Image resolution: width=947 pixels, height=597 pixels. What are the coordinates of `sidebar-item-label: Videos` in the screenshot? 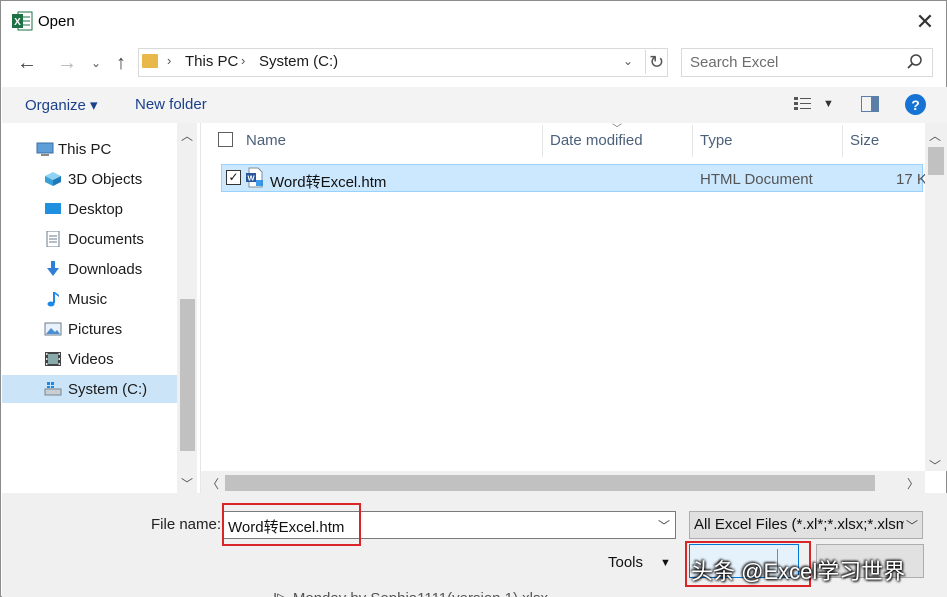 It's located at (91, 359).